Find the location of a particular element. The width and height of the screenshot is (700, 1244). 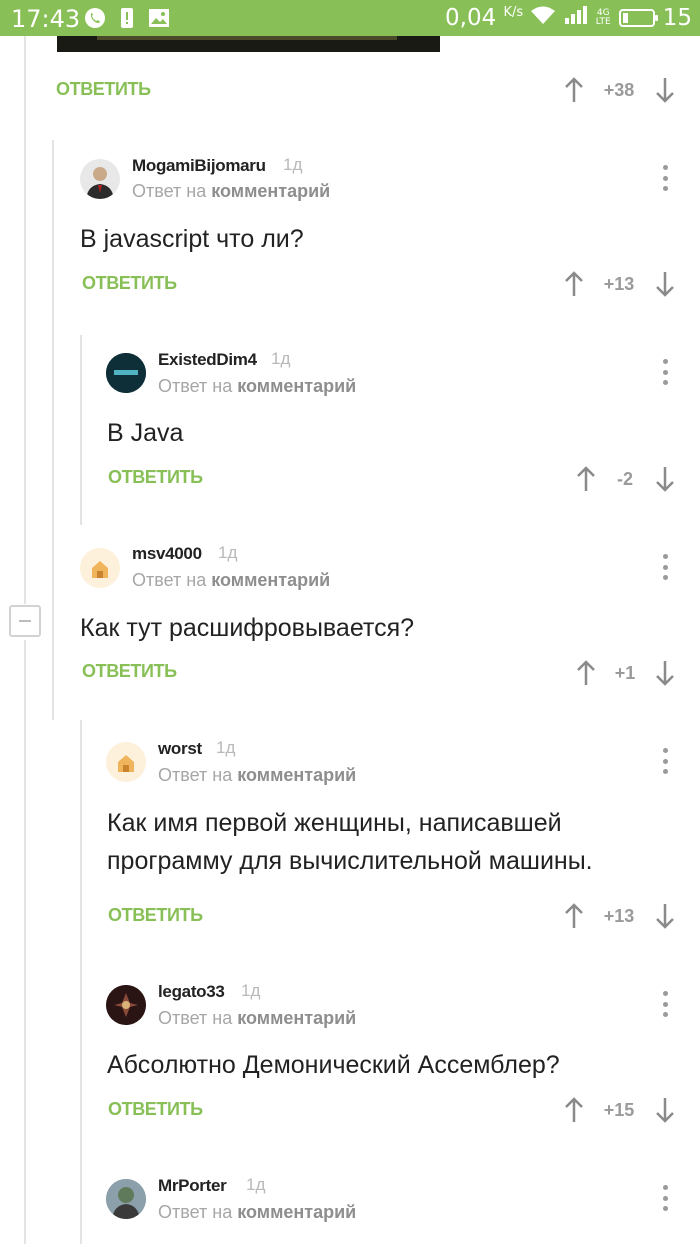

comment-score: +1 is located at coordinates (625, 673).